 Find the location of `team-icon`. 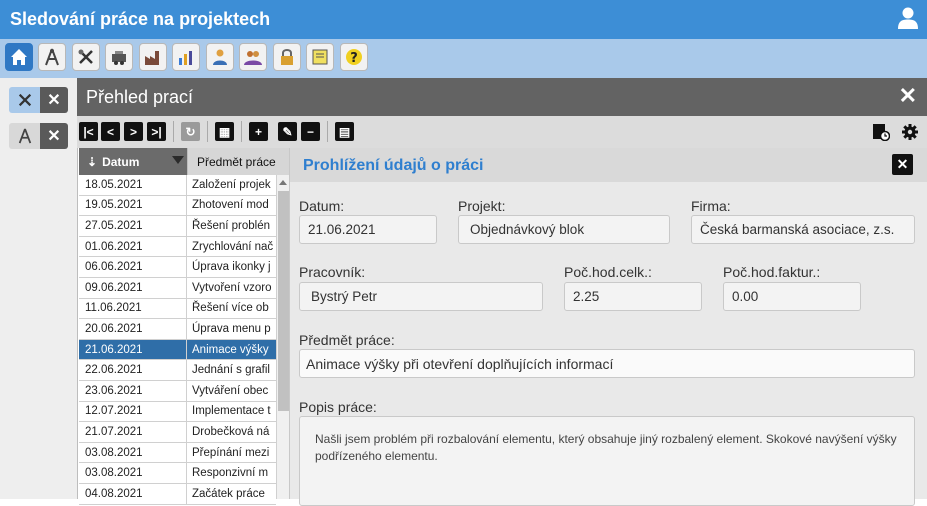

team-icon is located at coordinates (253, 57).